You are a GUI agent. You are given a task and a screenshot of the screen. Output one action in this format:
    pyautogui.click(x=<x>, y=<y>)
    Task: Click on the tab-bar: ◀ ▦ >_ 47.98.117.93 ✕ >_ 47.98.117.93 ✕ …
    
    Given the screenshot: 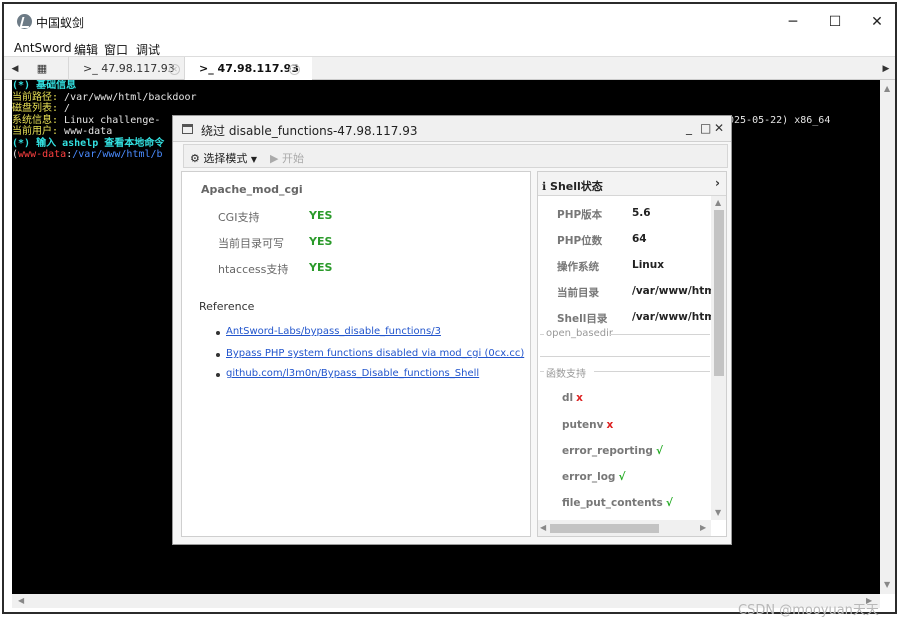 What is the action you would take?
    pyautogui.click(x=449, y=68)
    